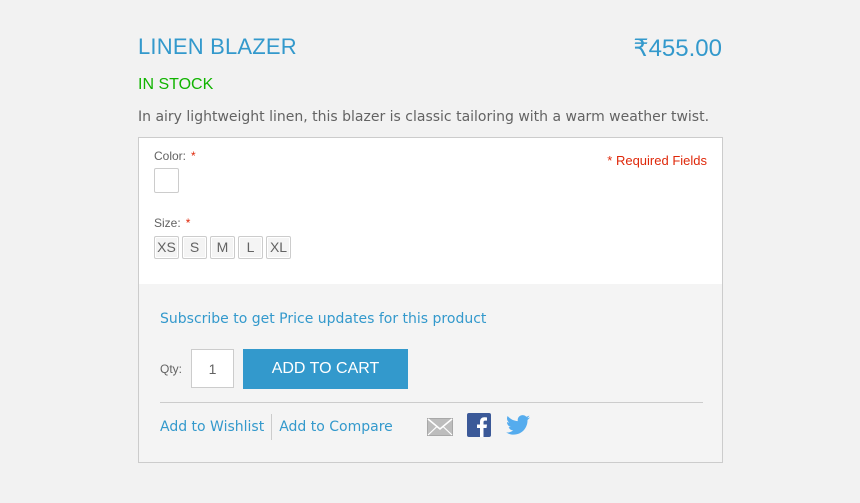 This screenshot has width=860, height=503. What do you see at coordinates (479, 427) in the screenshot?
I see `facebook-icon` at bounding box center [479, 427].